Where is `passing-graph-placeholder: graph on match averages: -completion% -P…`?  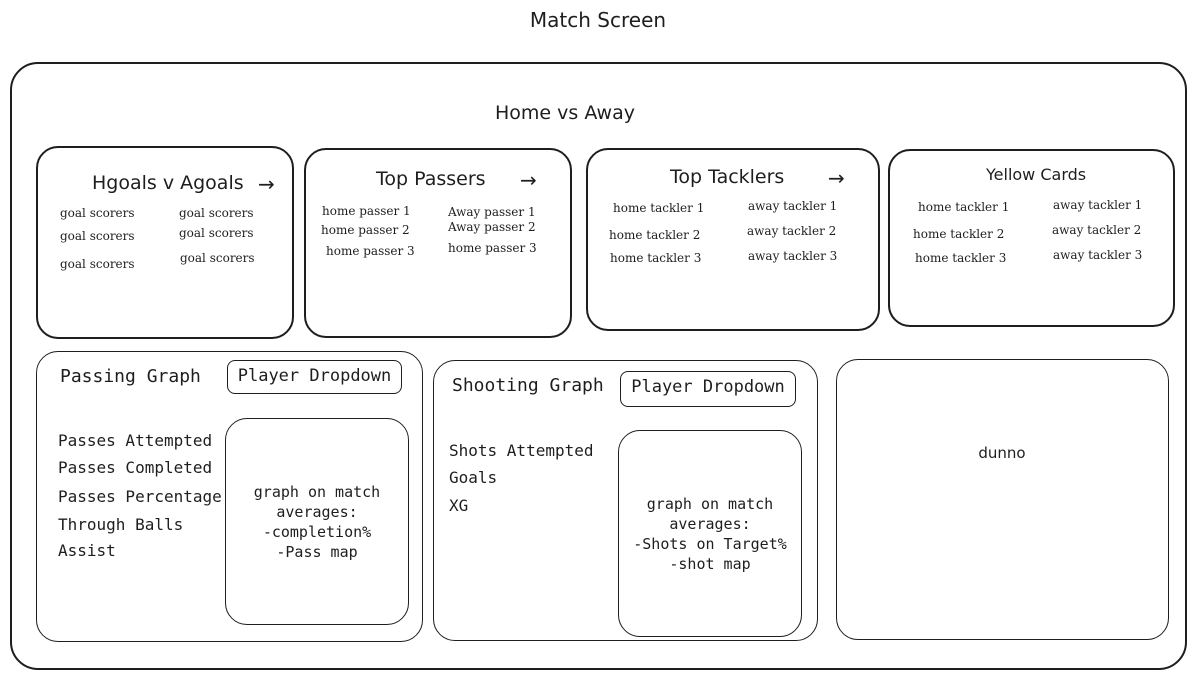
passing-graph-placeholder: graph on match averages: -completion% -P… is located at coordinates (317, 521).